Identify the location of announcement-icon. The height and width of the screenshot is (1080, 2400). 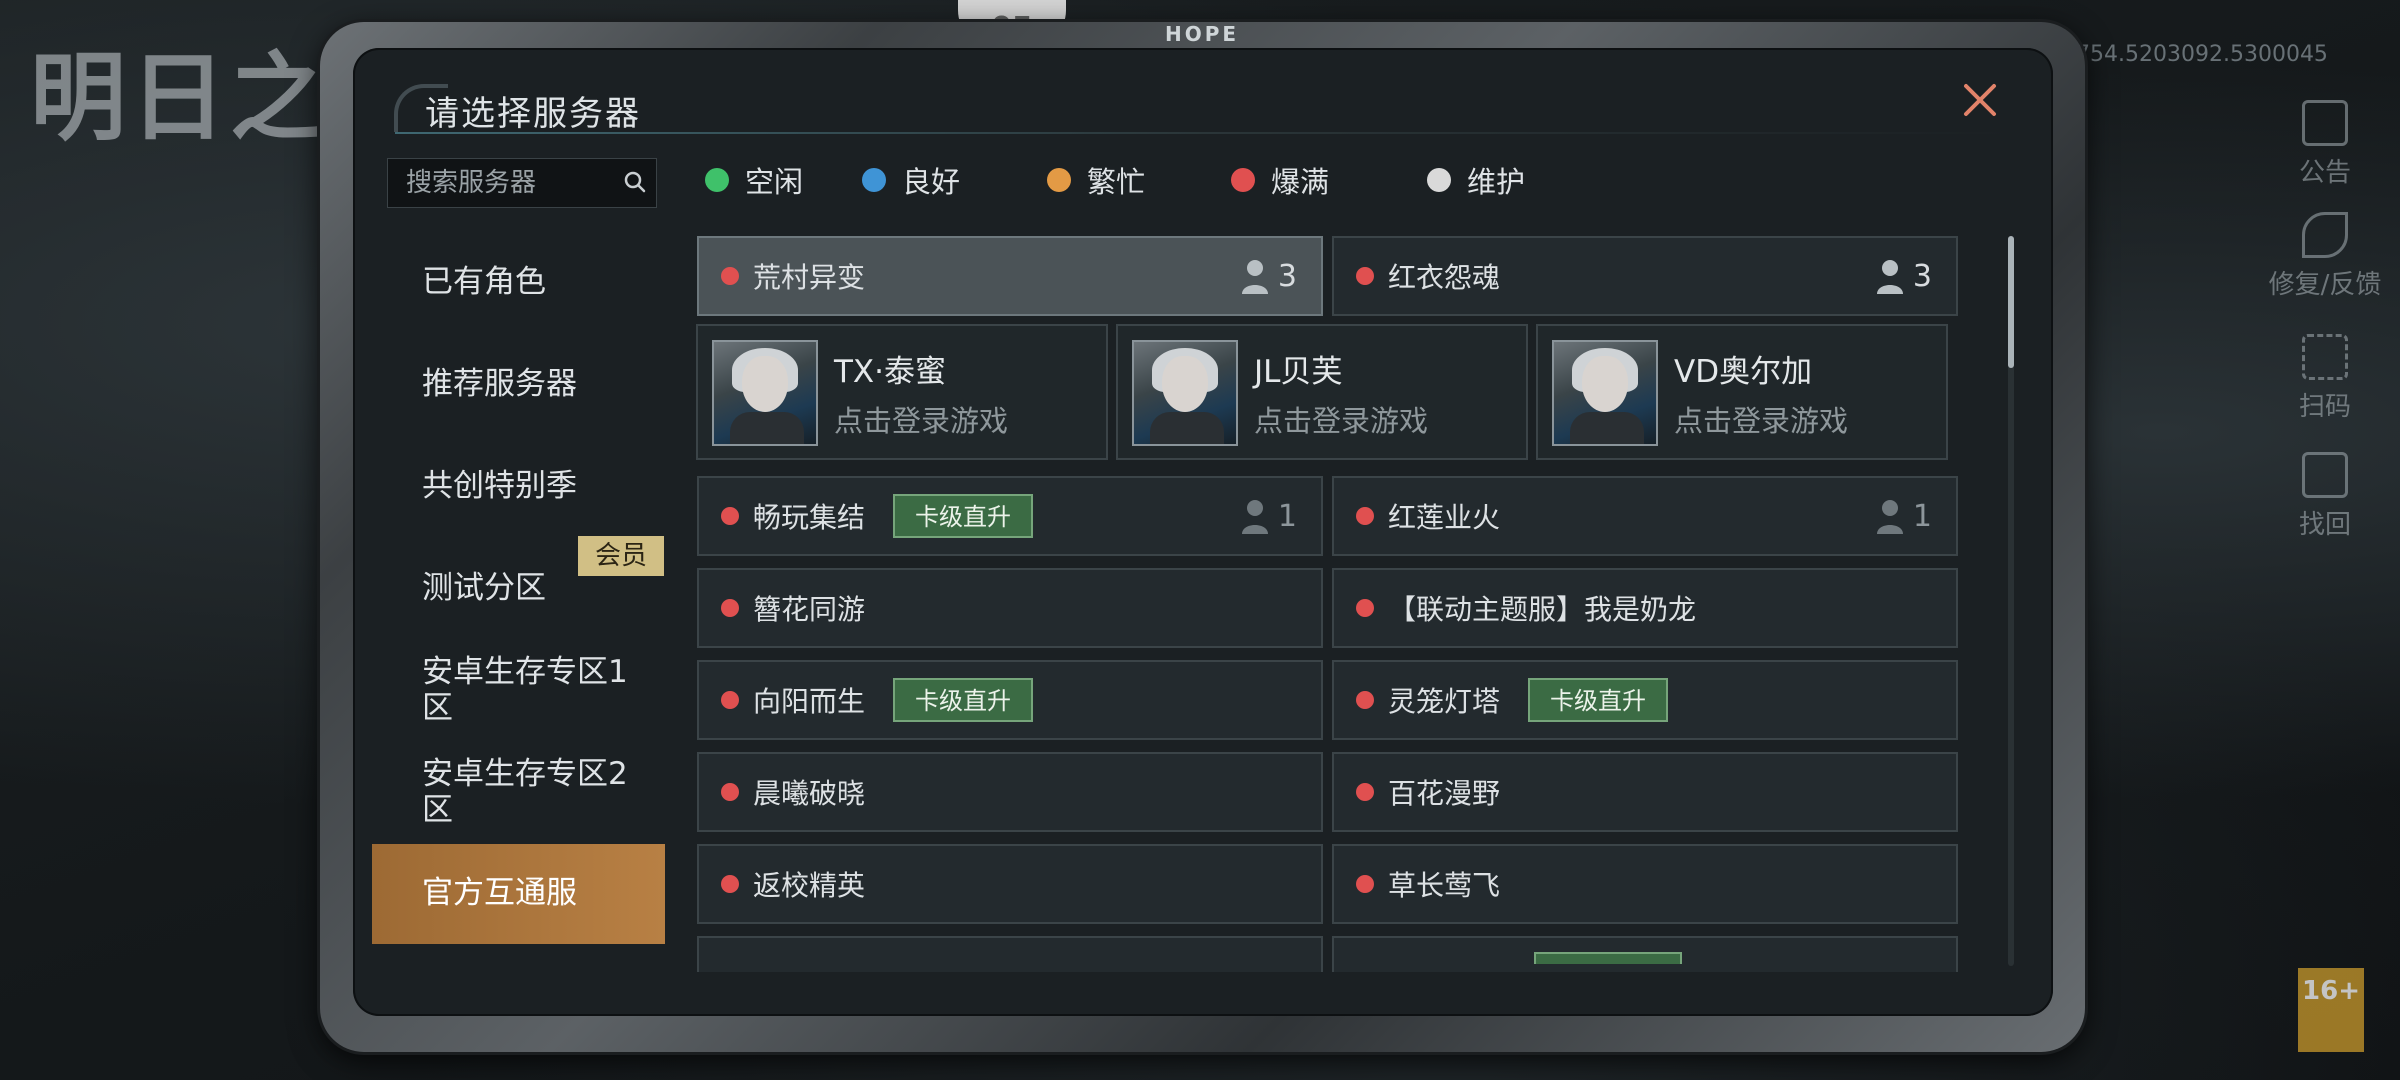
(2325, 123).